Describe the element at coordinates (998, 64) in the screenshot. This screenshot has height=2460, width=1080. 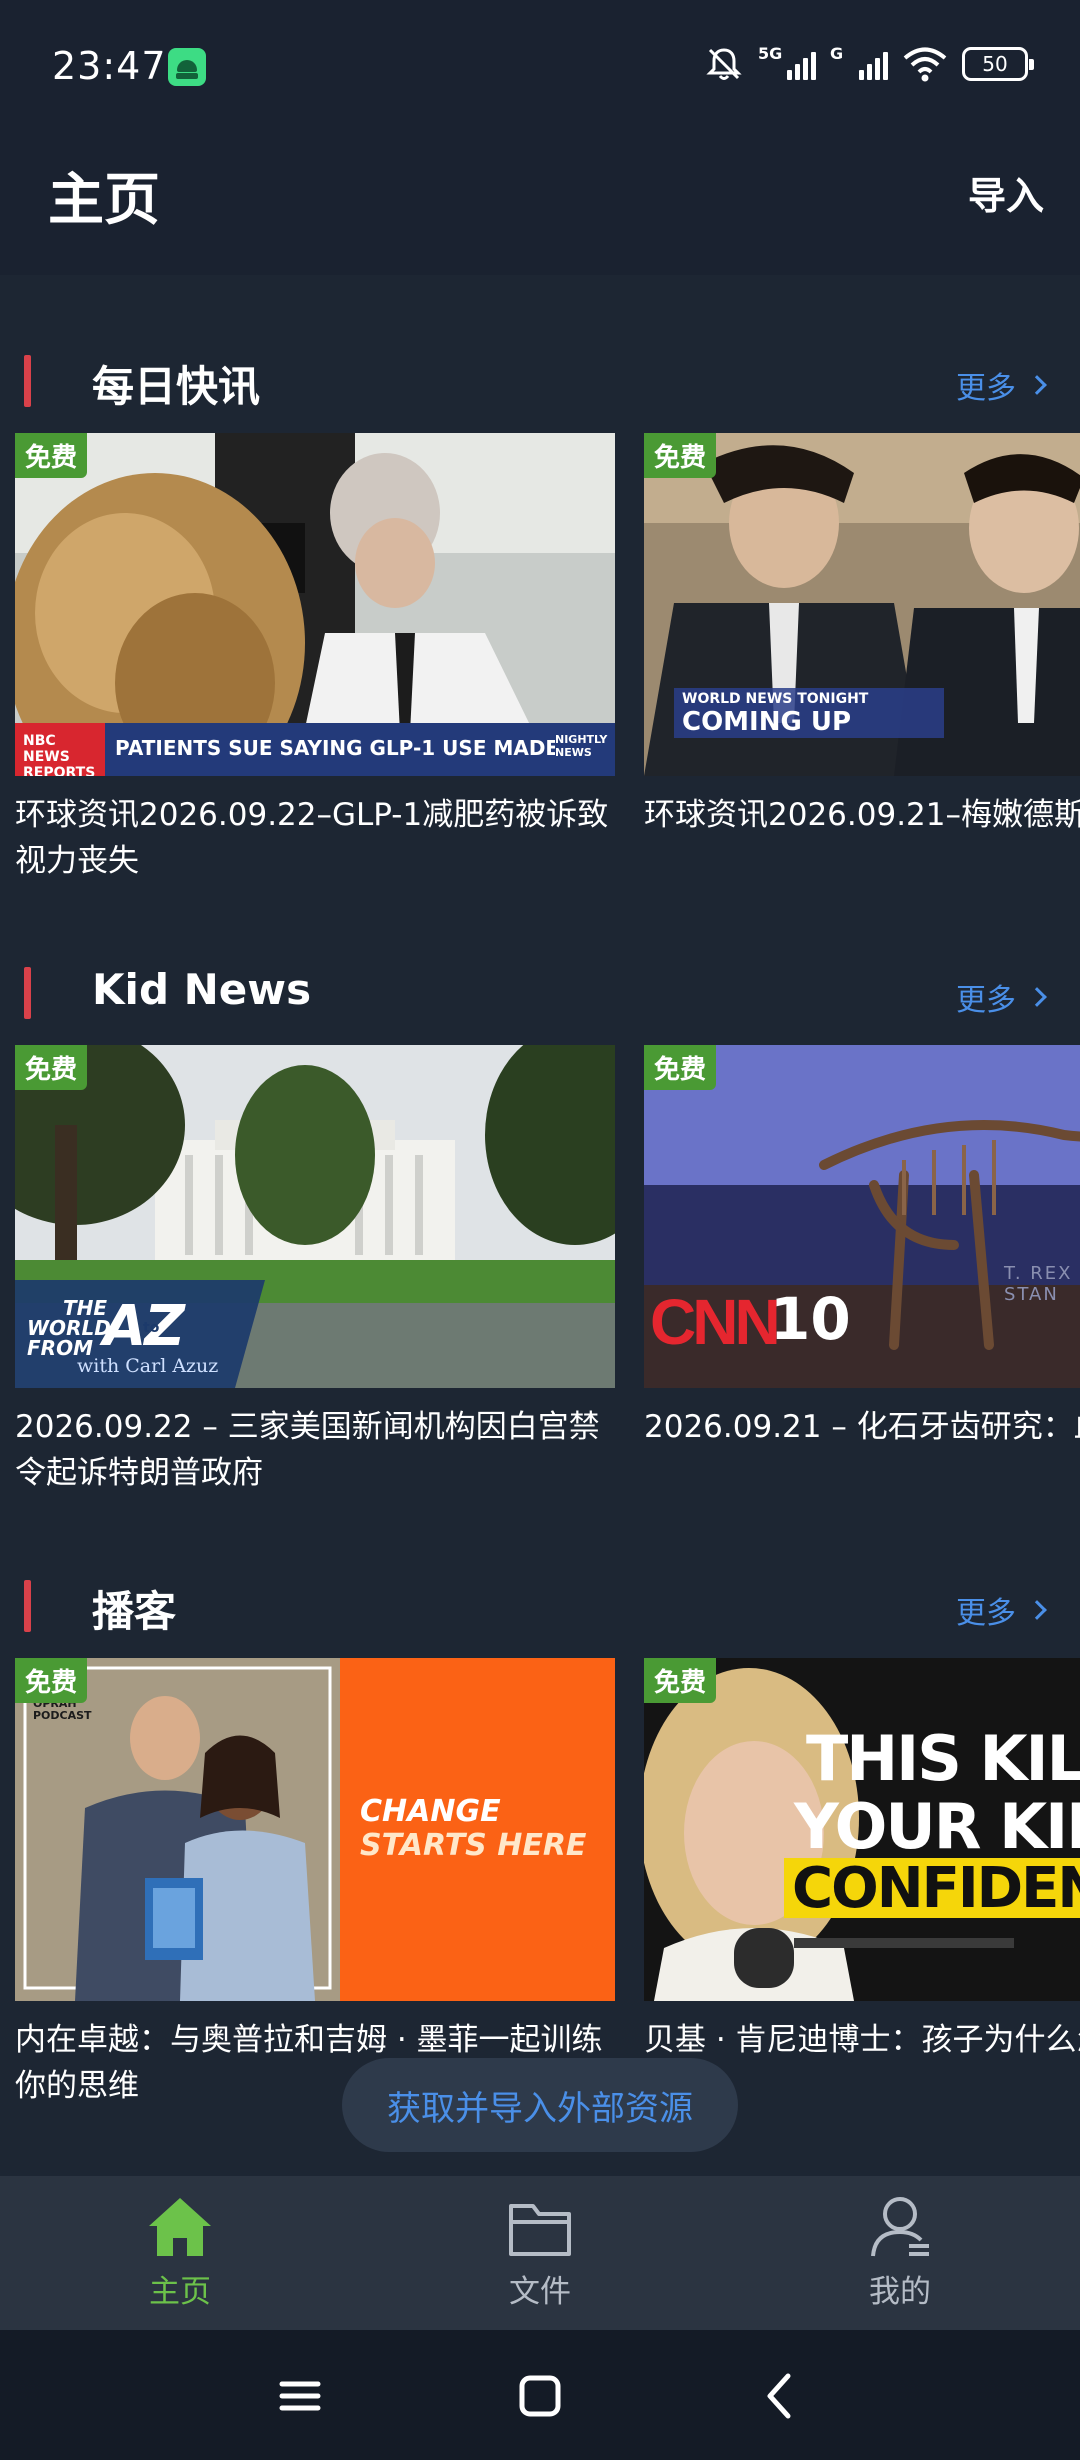
I see `battery-icon: 50` at that location.